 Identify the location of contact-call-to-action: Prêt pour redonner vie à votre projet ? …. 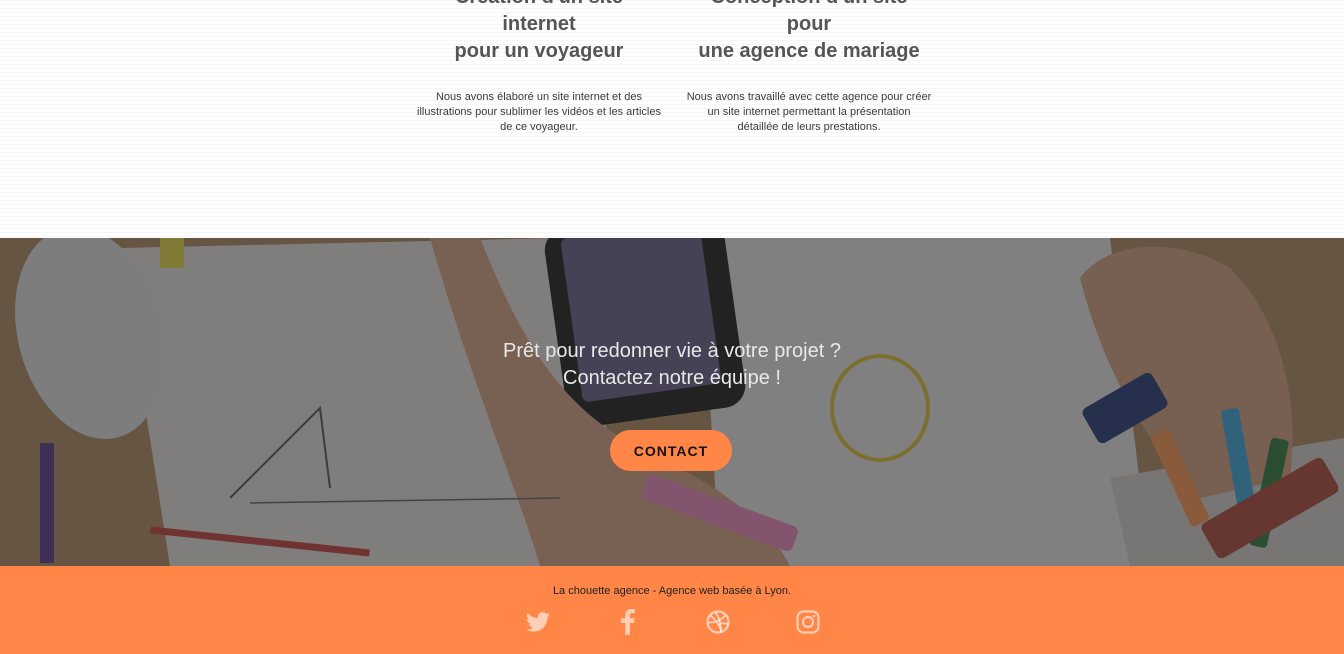
(672, 365).